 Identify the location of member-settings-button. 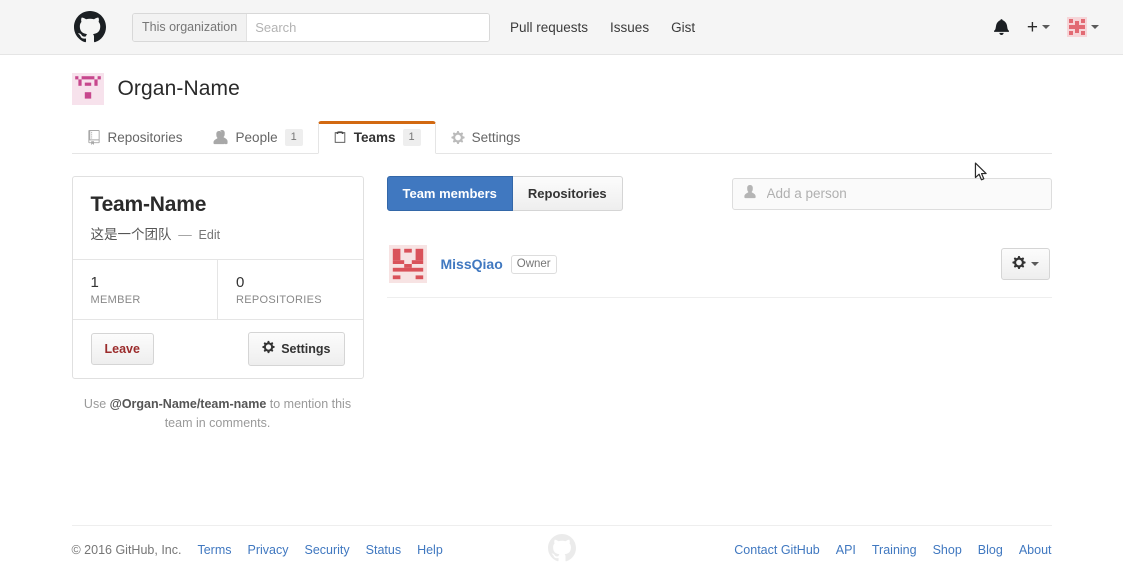
(1025, 264).